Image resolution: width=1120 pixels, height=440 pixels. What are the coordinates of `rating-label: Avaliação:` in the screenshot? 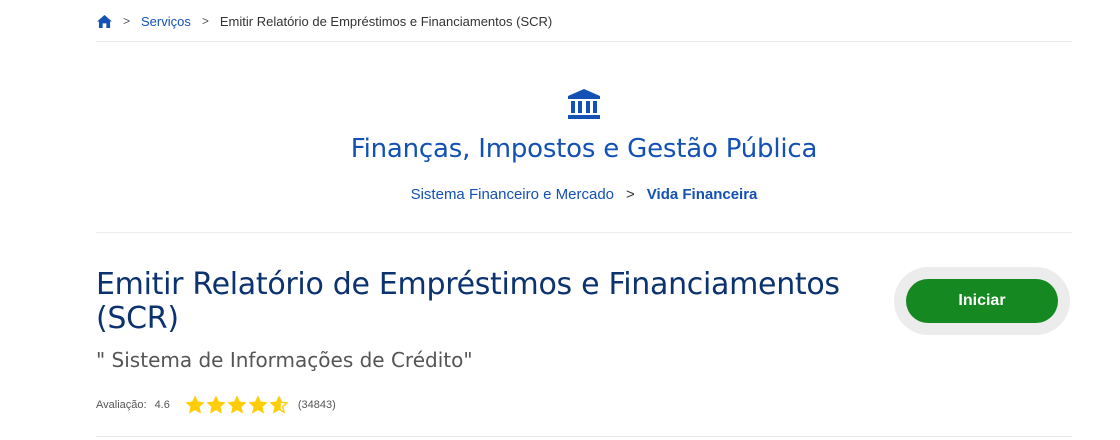 It's located at (121, 405).